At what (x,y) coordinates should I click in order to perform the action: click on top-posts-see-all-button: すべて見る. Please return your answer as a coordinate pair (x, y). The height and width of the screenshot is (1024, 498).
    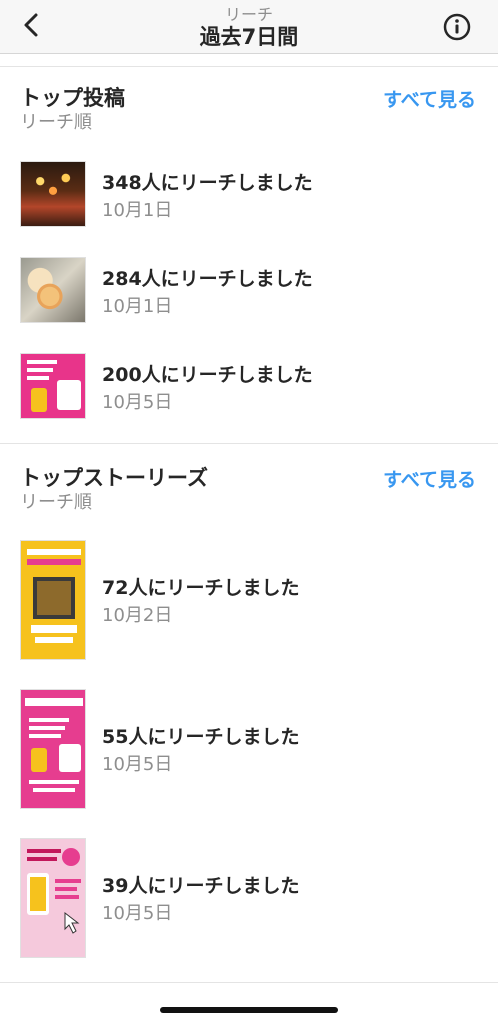
    Looking at the image, I should click on (429, 98).